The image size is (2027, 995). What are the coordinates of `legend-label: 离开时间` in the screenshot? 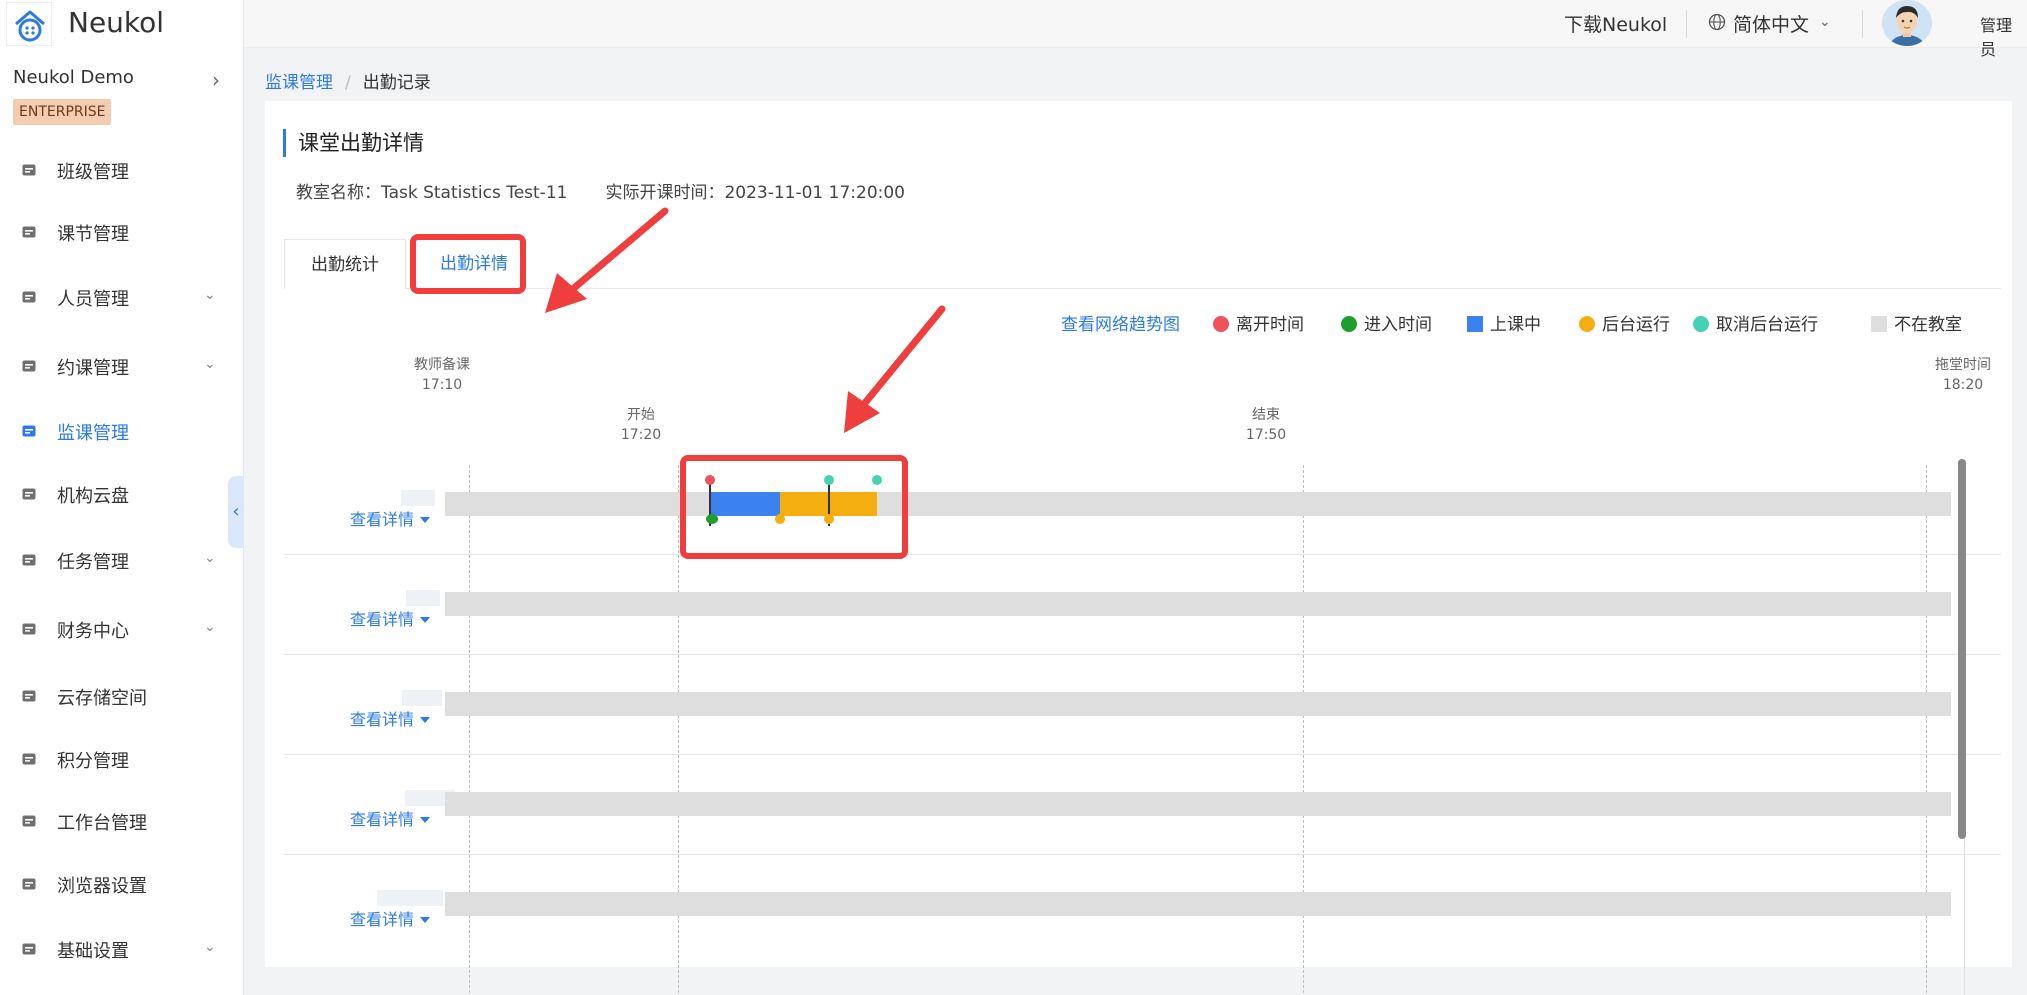 It's located at (1270, 325).